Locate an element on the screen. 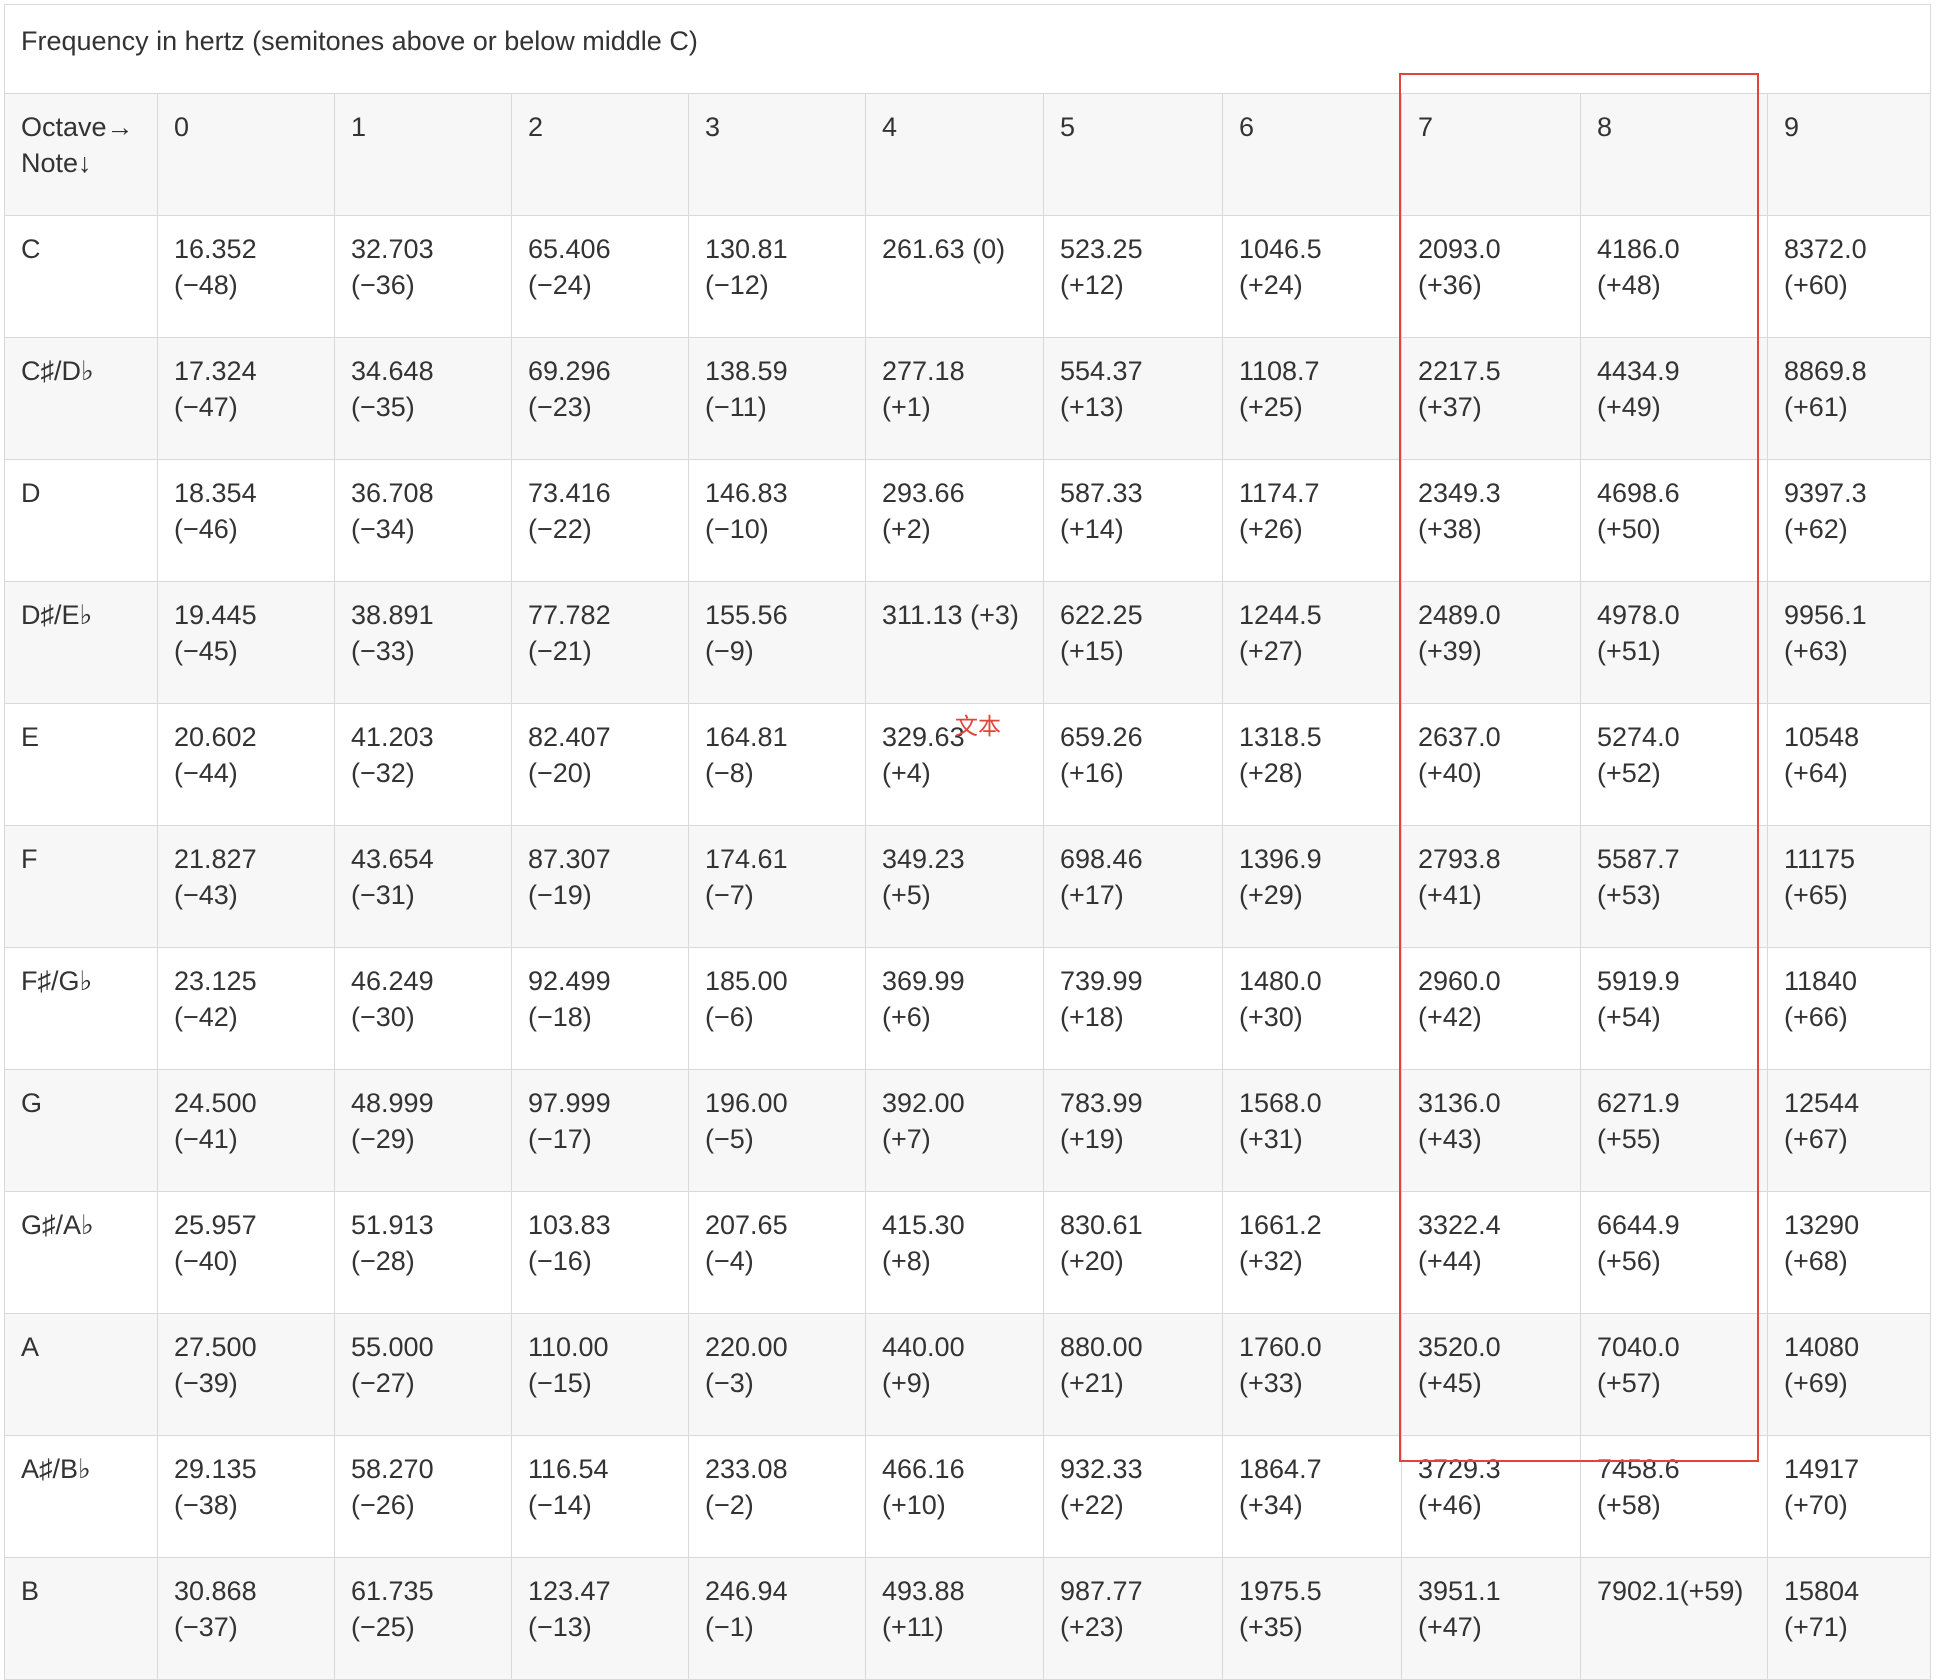 This screenshot has height=1680, width=1936. note-label: F is located at coordinates (81, 886).